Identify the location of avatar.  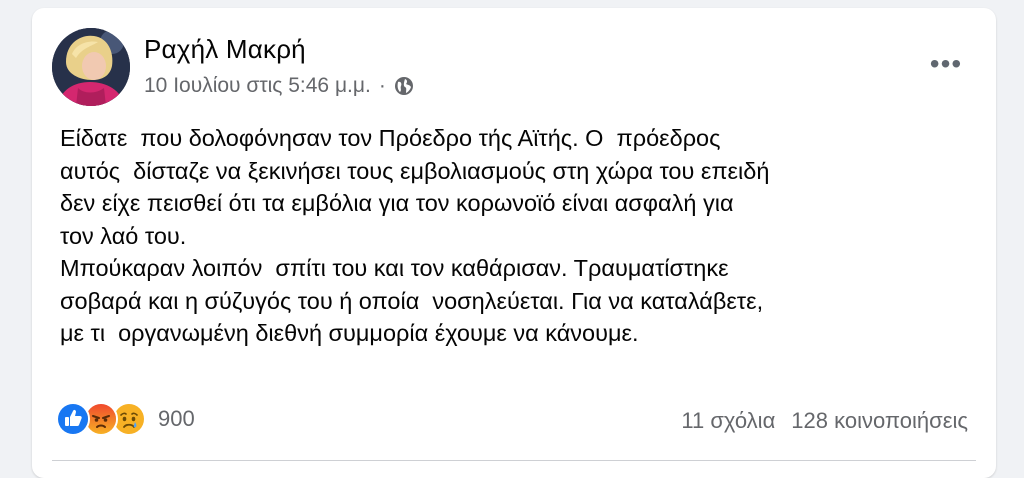
(91, 67).